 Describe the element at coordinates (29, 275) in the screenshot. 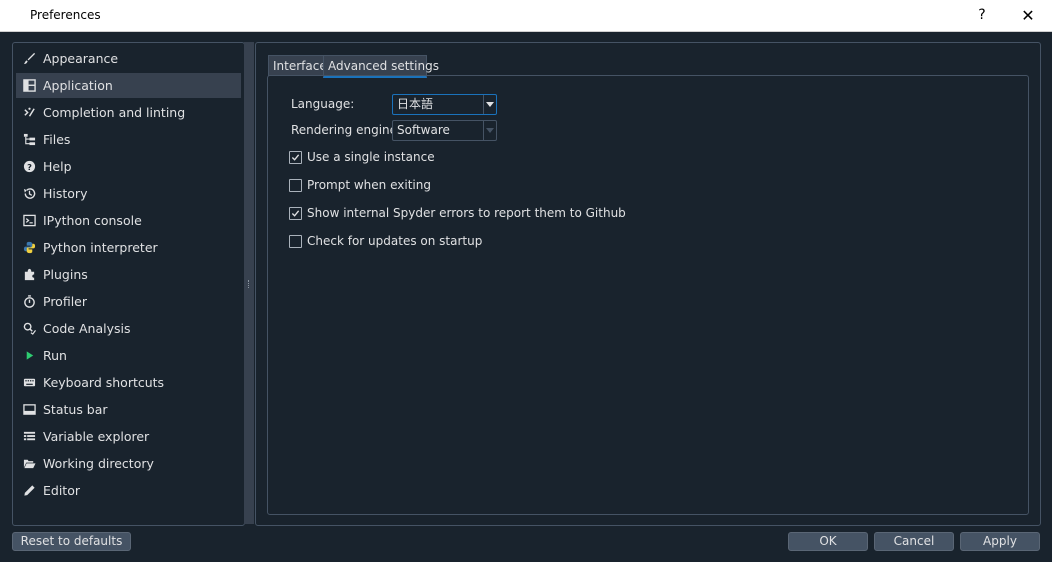

I see `puzzle-icon` at that location.